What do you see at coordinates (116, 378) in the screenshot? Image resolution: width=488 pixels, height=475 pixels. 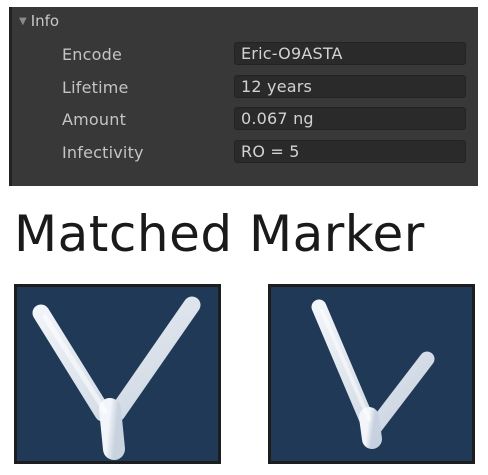 I see `v-marker-icon` at bounding box center [116, 378].